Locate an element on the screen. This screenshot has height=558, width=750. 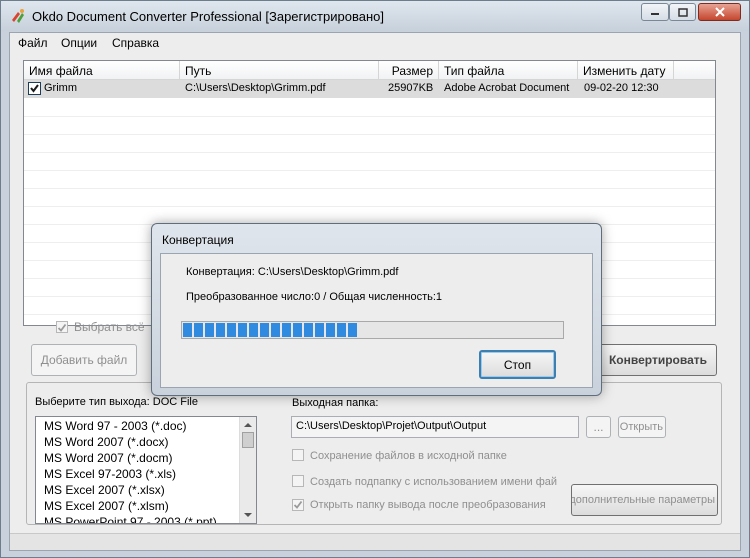
row-checkbox is located at coordinates (34, 88).